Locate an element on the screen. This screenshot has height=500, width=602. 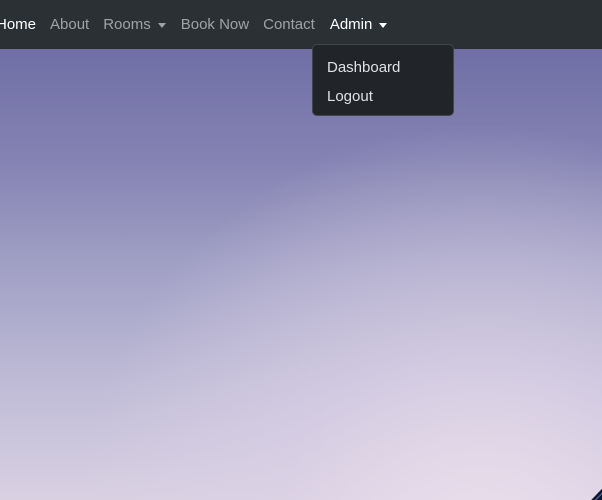
admin-dropdown-menu: Dashboard Logout is located at coordinates (383, 80).